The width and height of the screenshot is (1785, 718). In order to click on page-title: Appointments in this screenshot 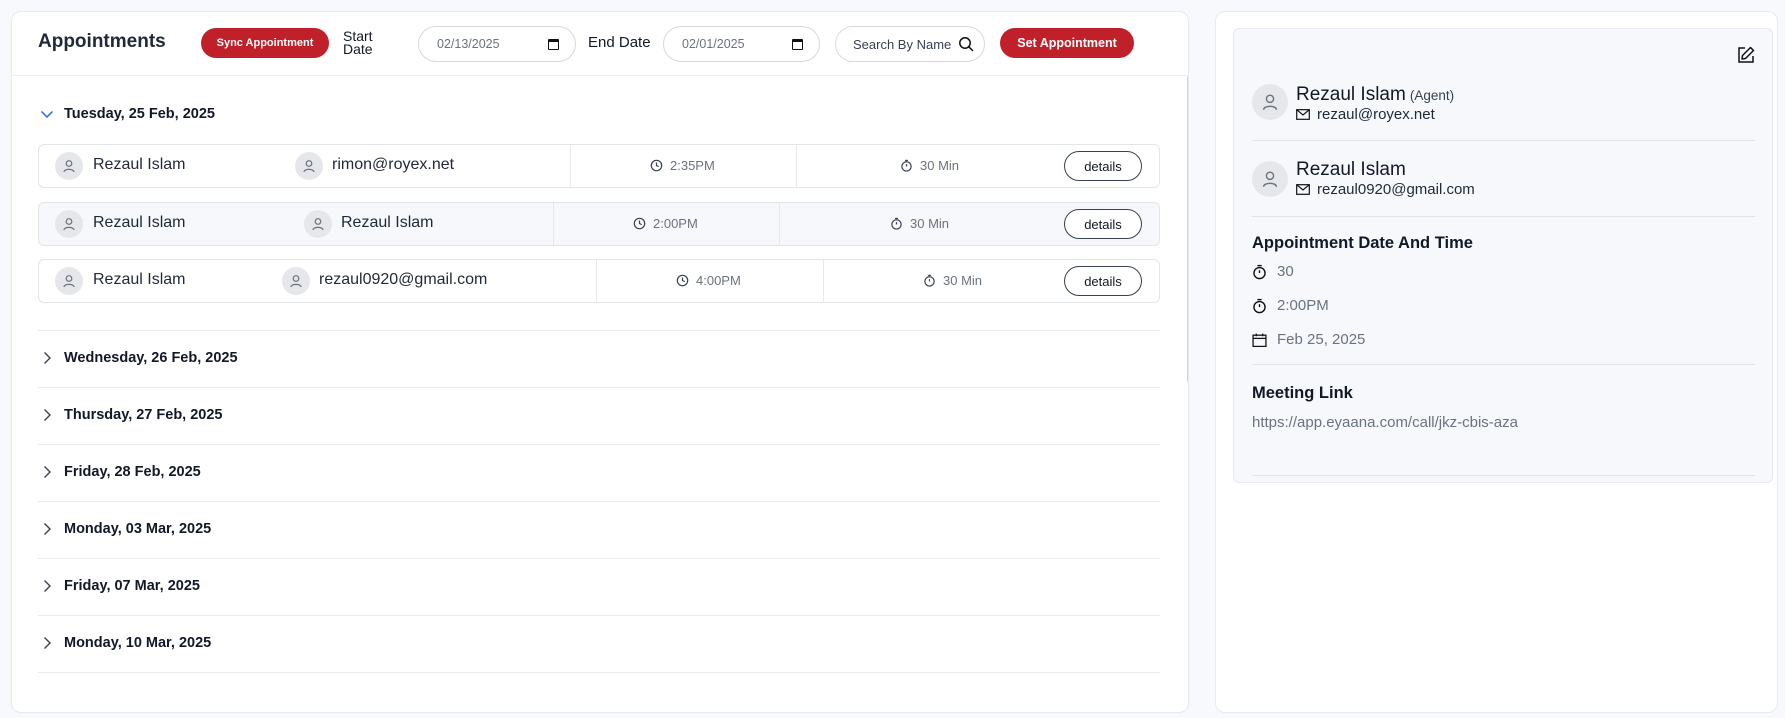, I will do `click(102, 41)`.